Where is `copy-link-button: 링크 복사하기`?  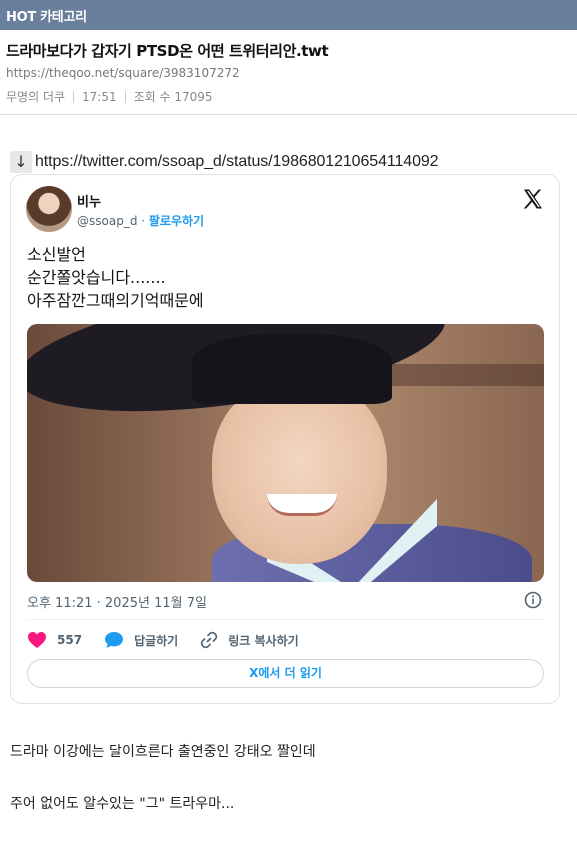
copy-link-button: 링크 복사하기 is located at coordinates (249, 640).